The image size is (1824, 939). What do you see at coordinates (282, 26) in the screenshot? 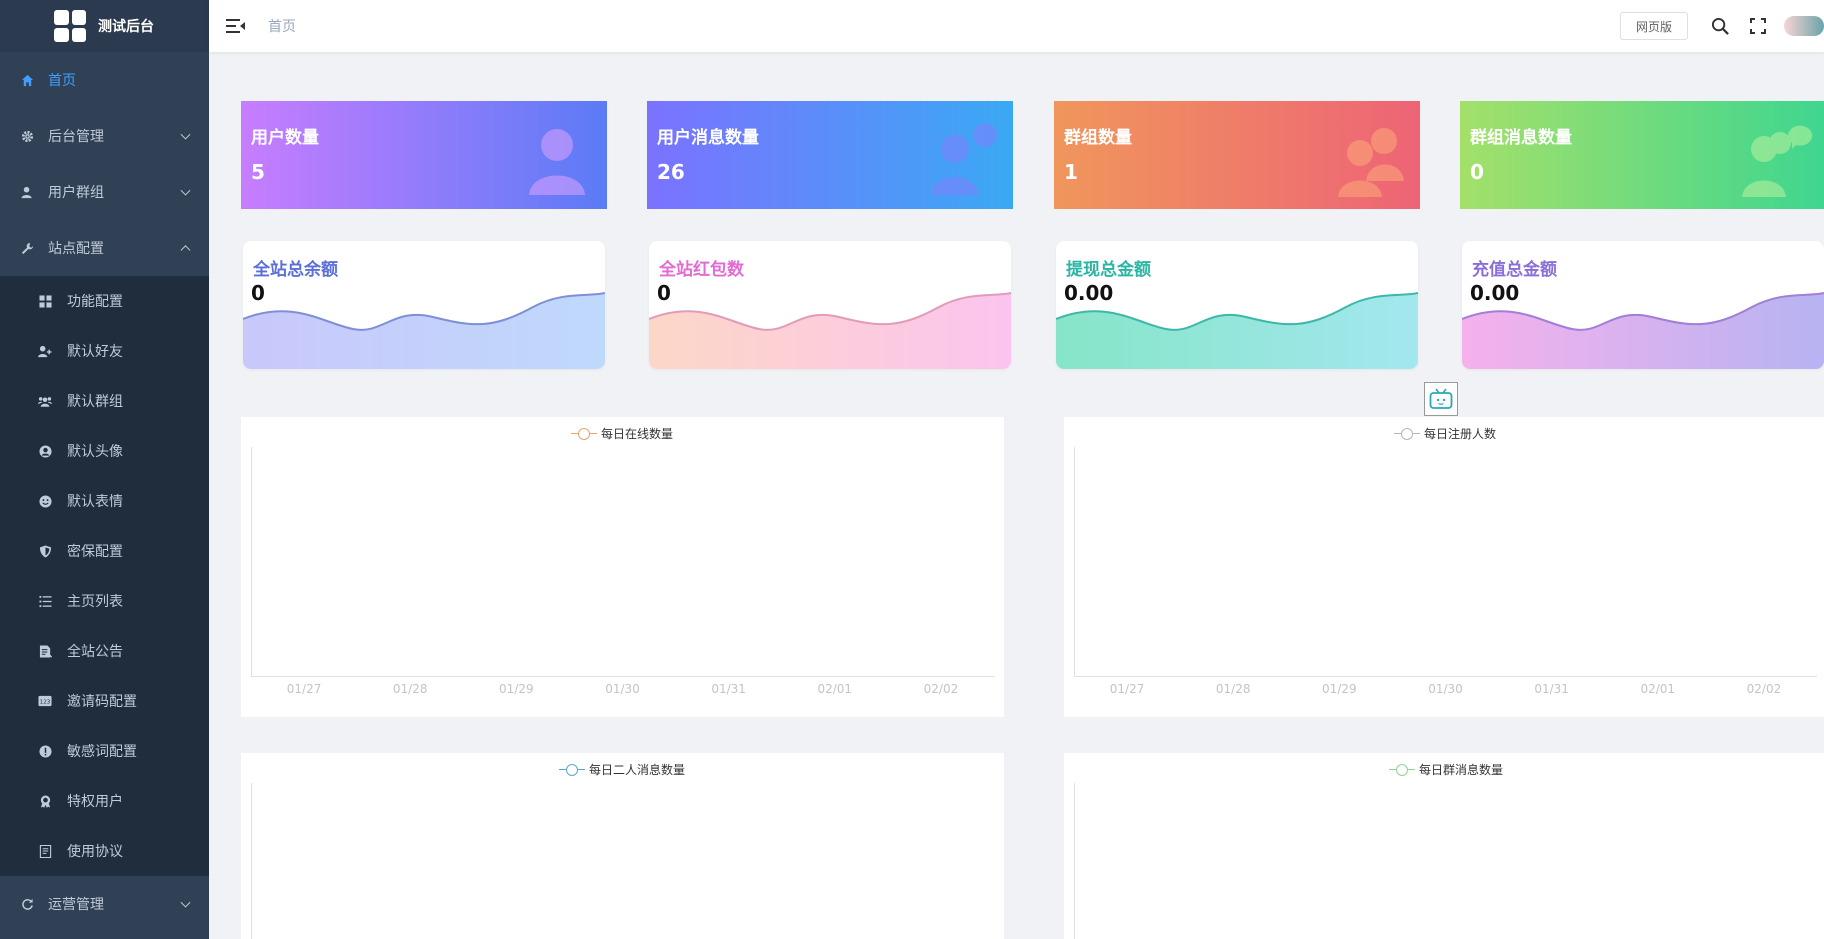
I see `breadcrumb: 首页` at bounding box center [282, 26].